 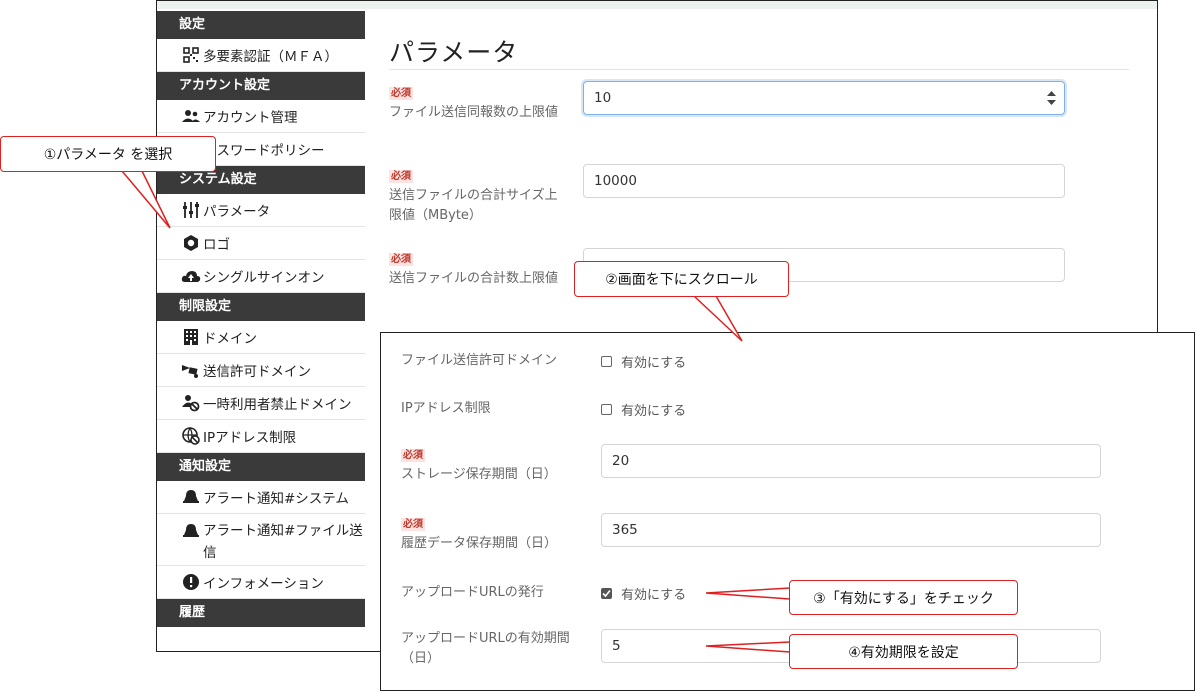 I want to click on sidebar-item-label: アラート通知#システム, so click(x=276, y=499).